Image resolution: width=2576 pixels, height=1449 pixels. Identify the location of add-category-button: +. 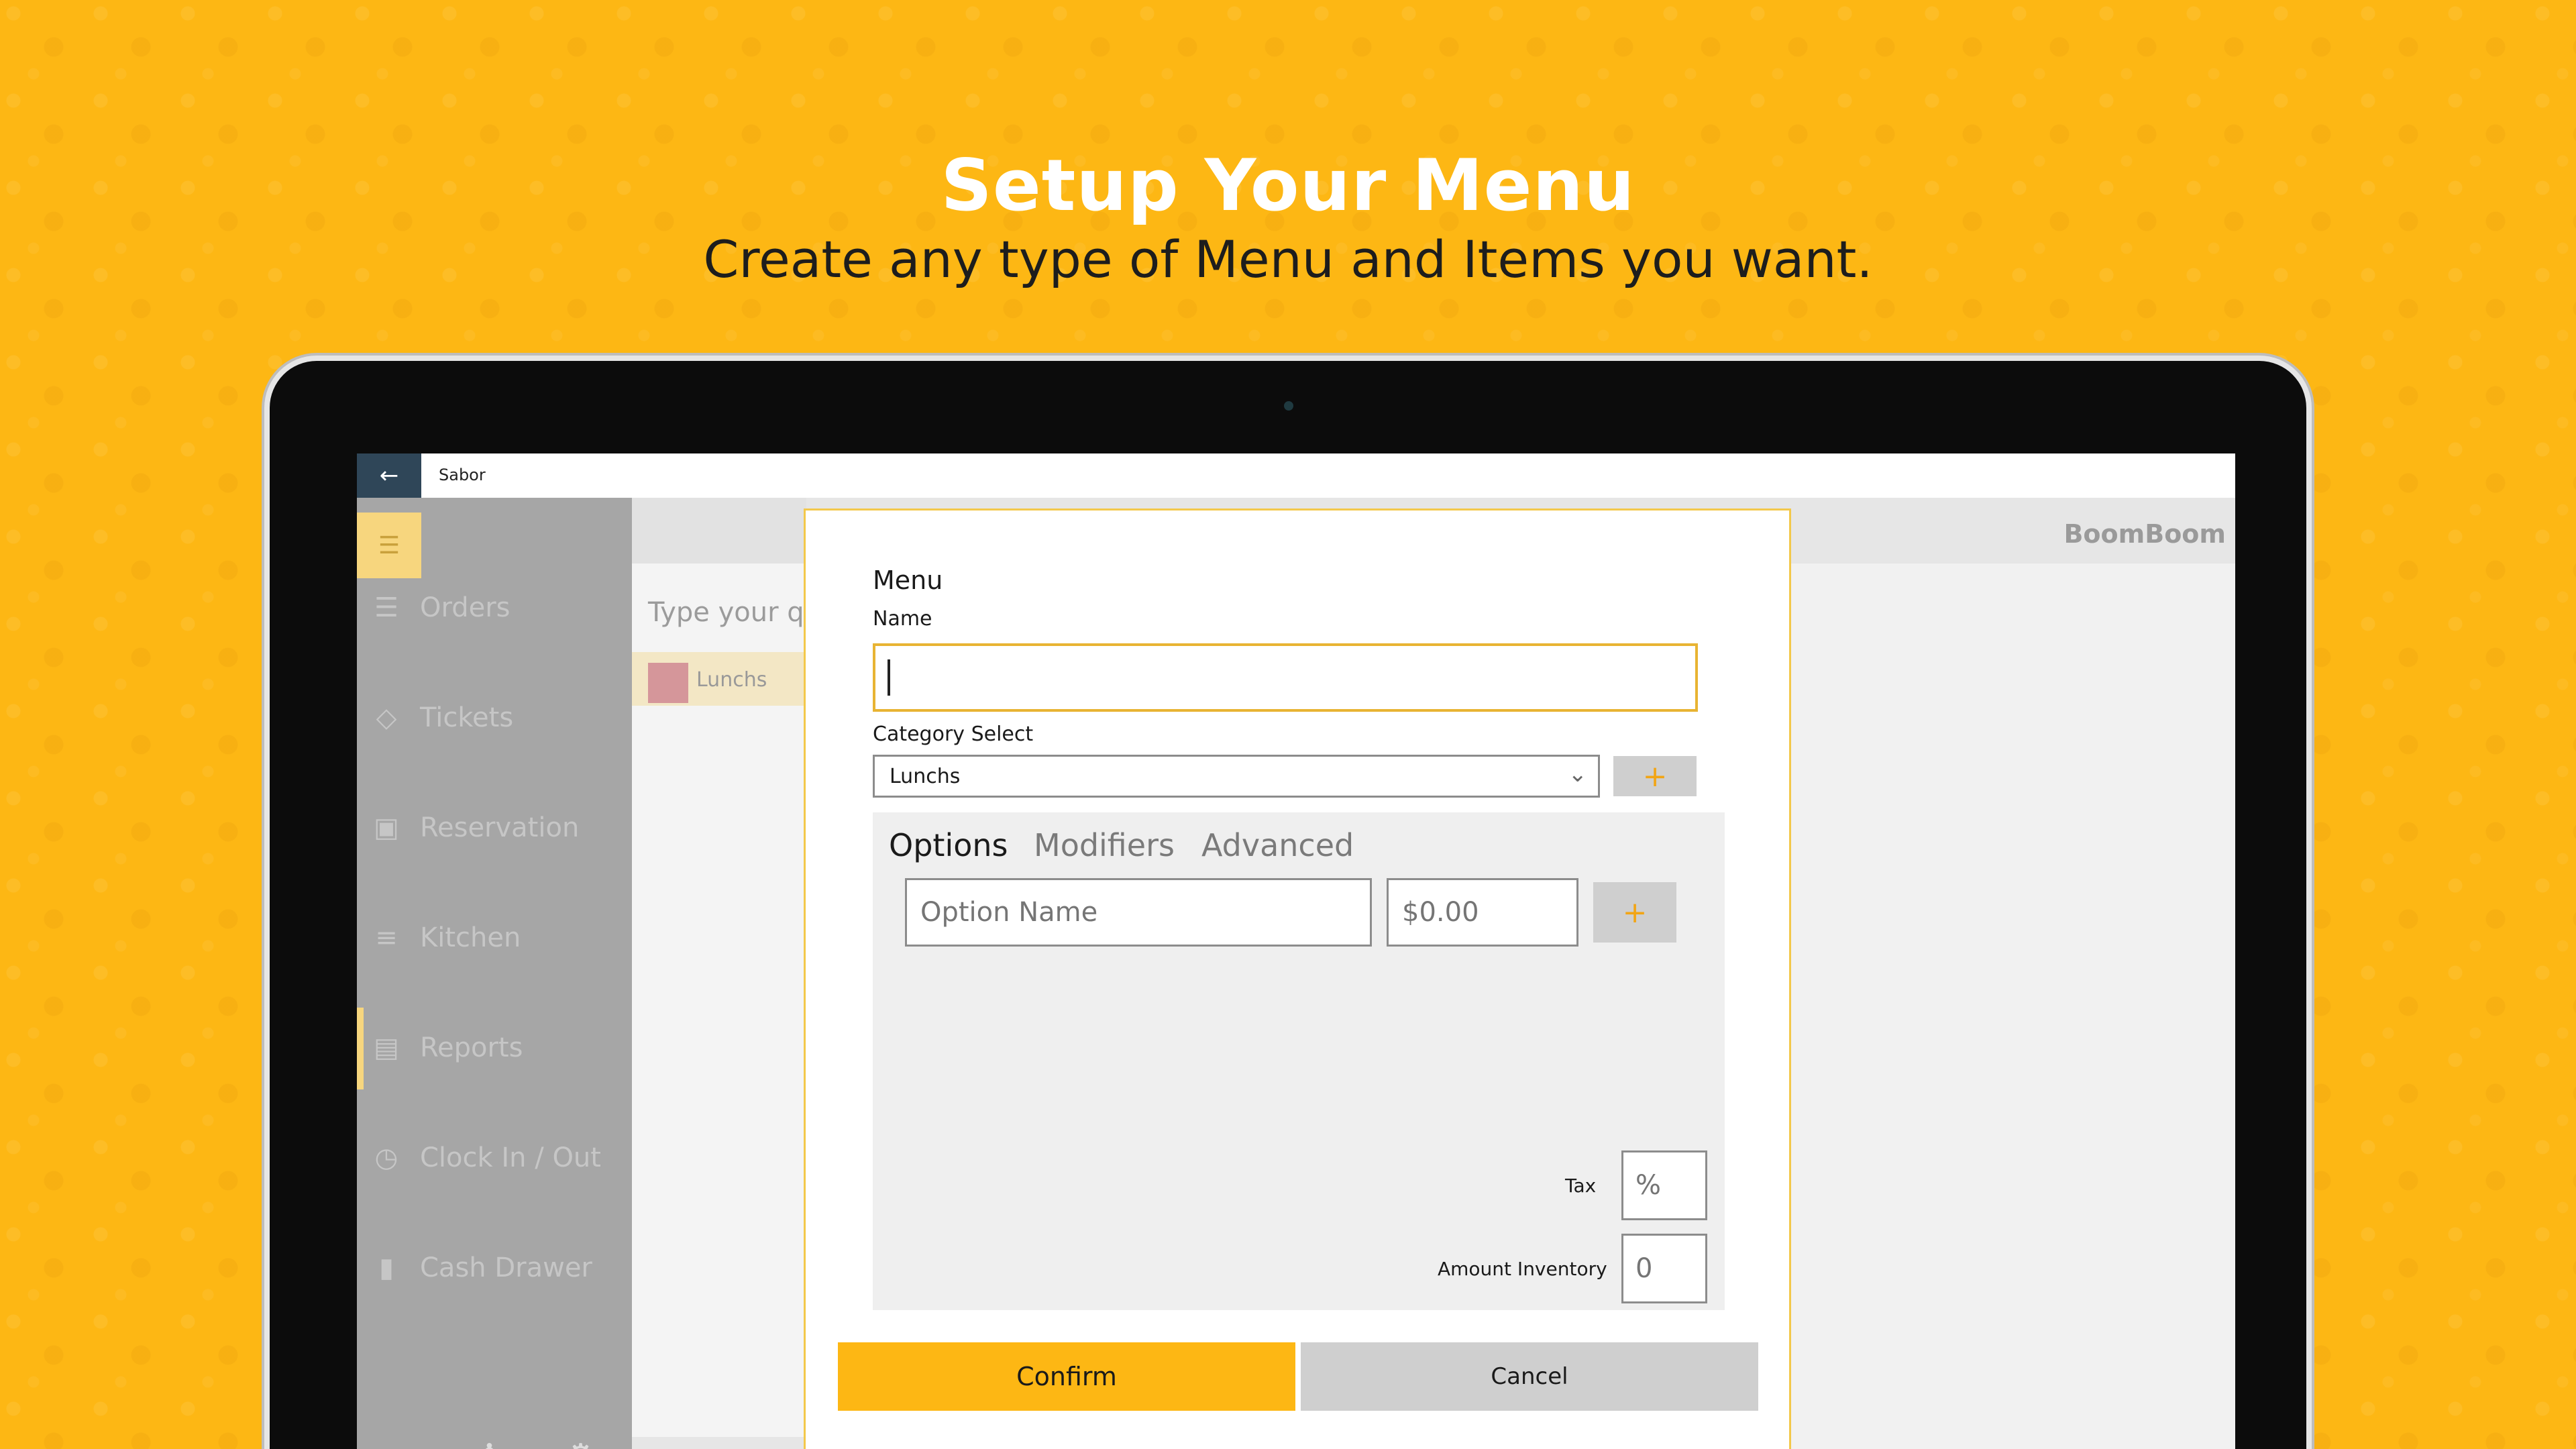
(1655, 776).